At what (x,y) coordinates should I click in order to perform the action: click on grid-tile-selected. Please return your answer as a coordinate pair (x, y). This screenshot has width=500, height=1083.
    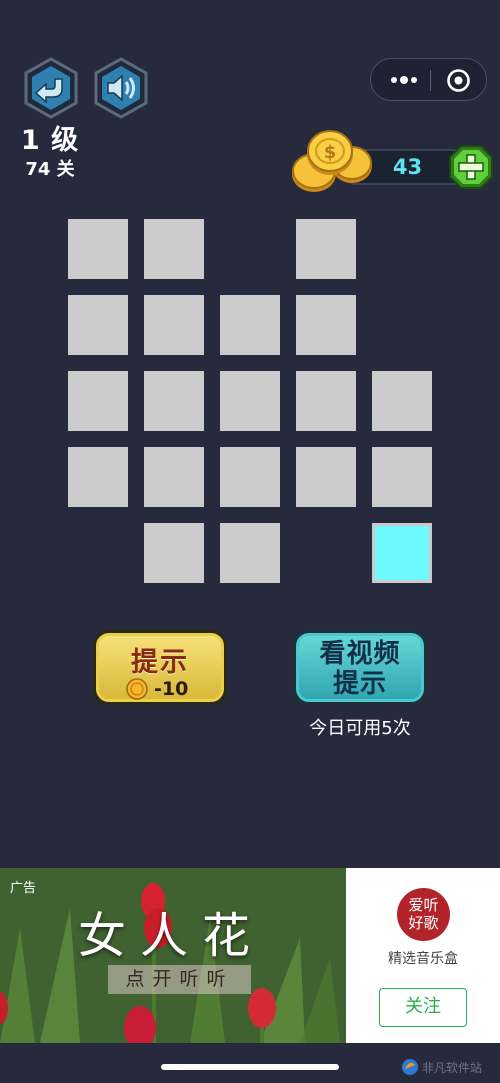
    Looking at the image, I should click on (402, 553).